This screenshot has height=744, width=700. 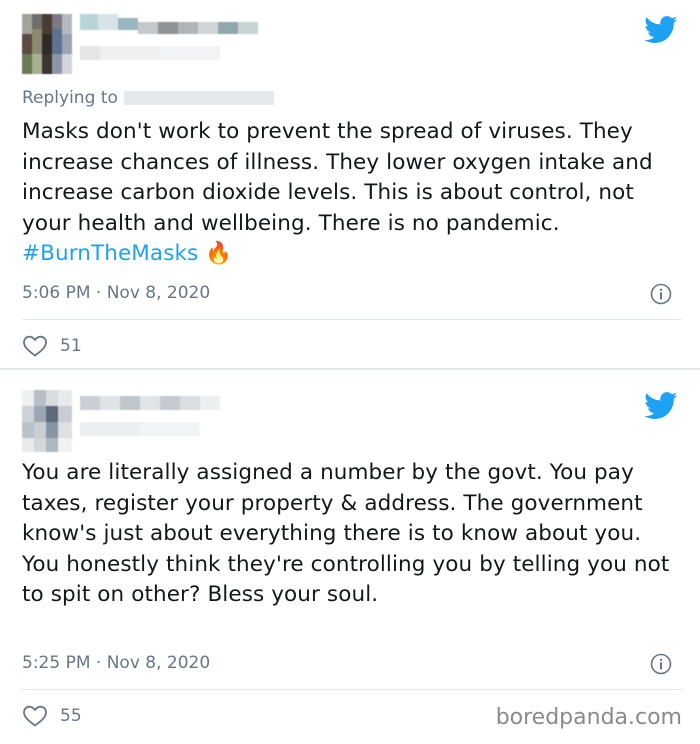 What do you see at coordinates (70, 98) in the screenshot?
I see `replying-label: Replying to` at bounding box center [70, 98].